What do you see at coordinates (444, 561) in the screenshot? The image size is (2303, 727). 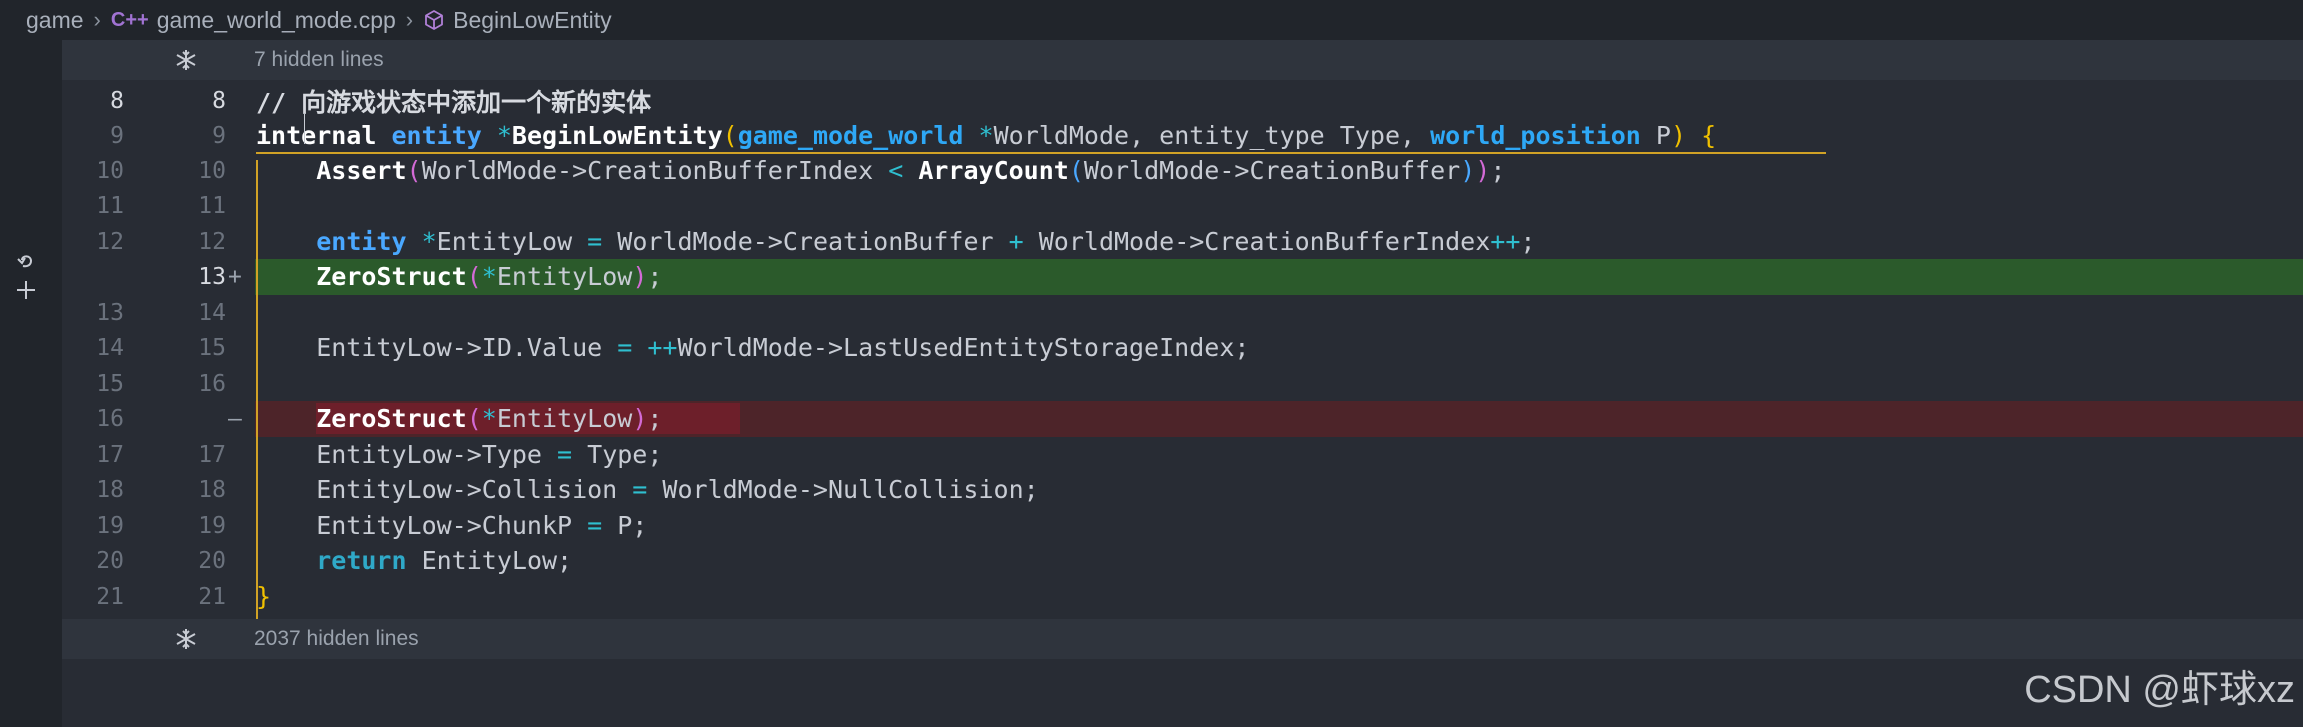 I see `code-text: return EntityLow;` at bounding box center [444, 561].